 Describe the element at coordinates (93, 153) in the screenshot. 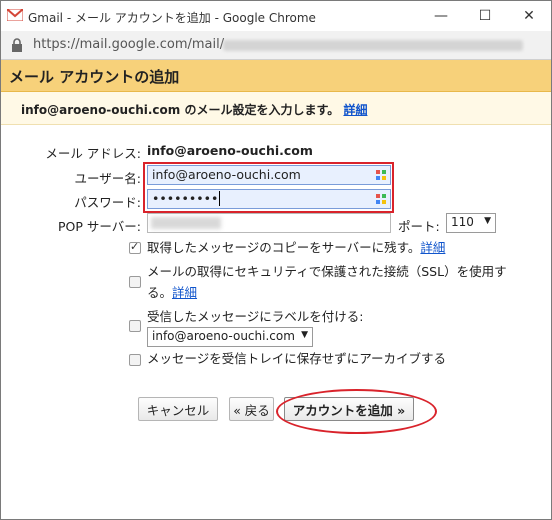

I see `email-label: メール アドレス:` at that location.